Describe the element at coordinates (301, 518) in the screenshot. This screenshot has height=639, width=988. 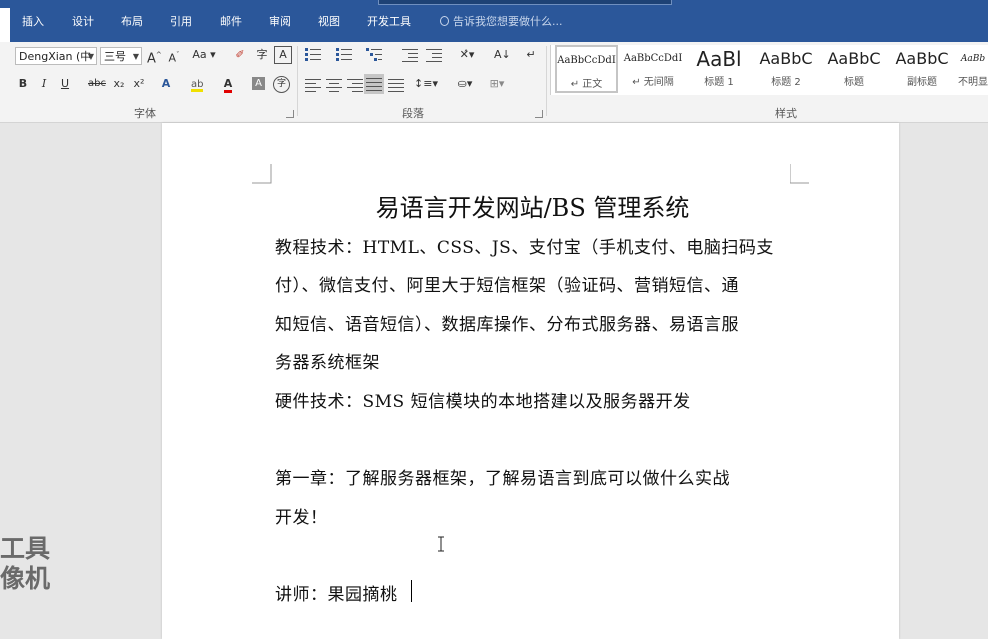
I see `body-line: 开发！` at that location.